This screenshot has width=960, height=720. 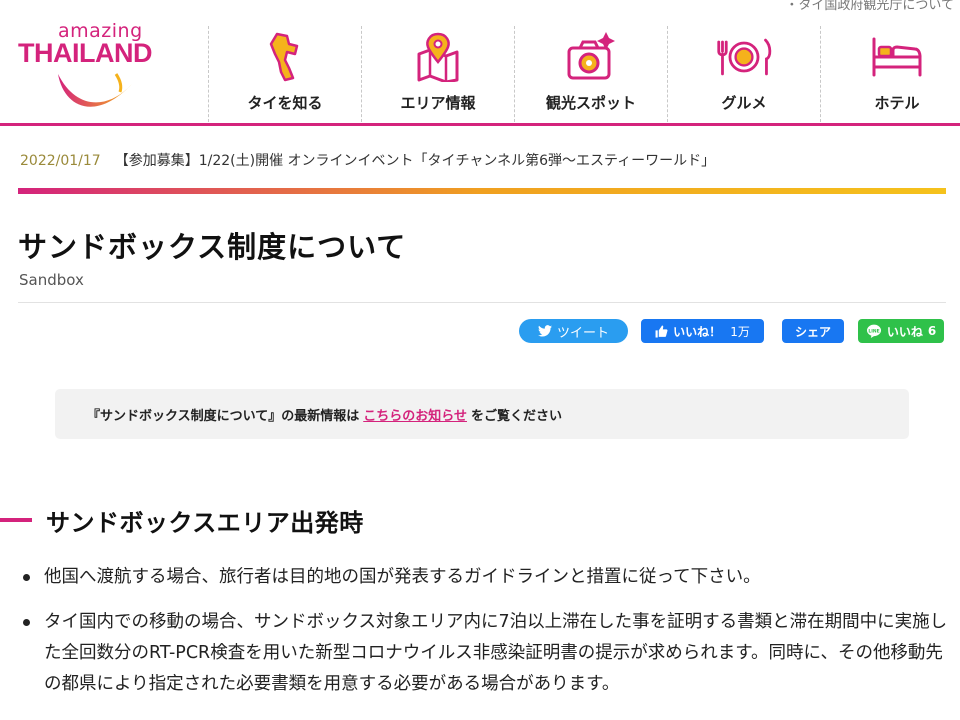 I want to click on share-label: シェア, so click(x=812, y=331).